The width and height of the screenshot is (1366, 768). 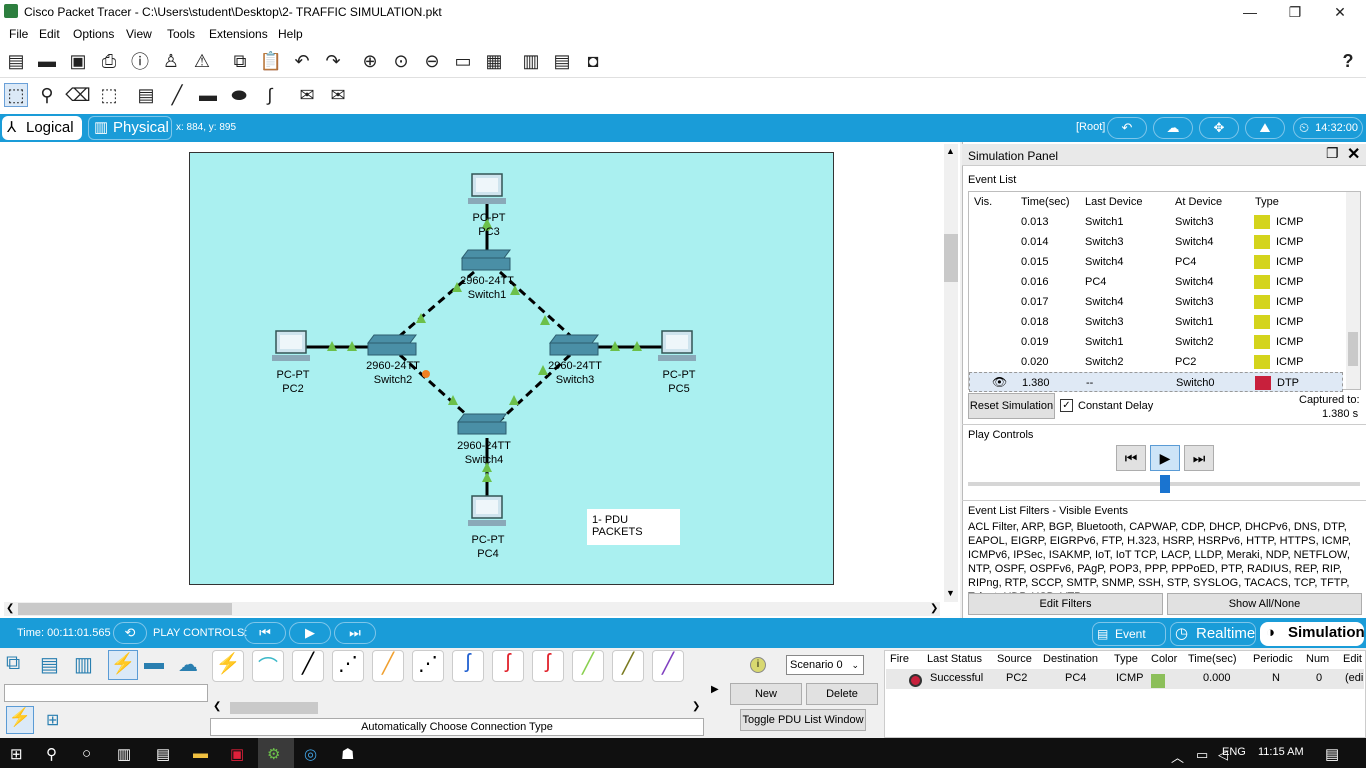 I want to click on back-icon: ↶, so click(x=1127, y=128).